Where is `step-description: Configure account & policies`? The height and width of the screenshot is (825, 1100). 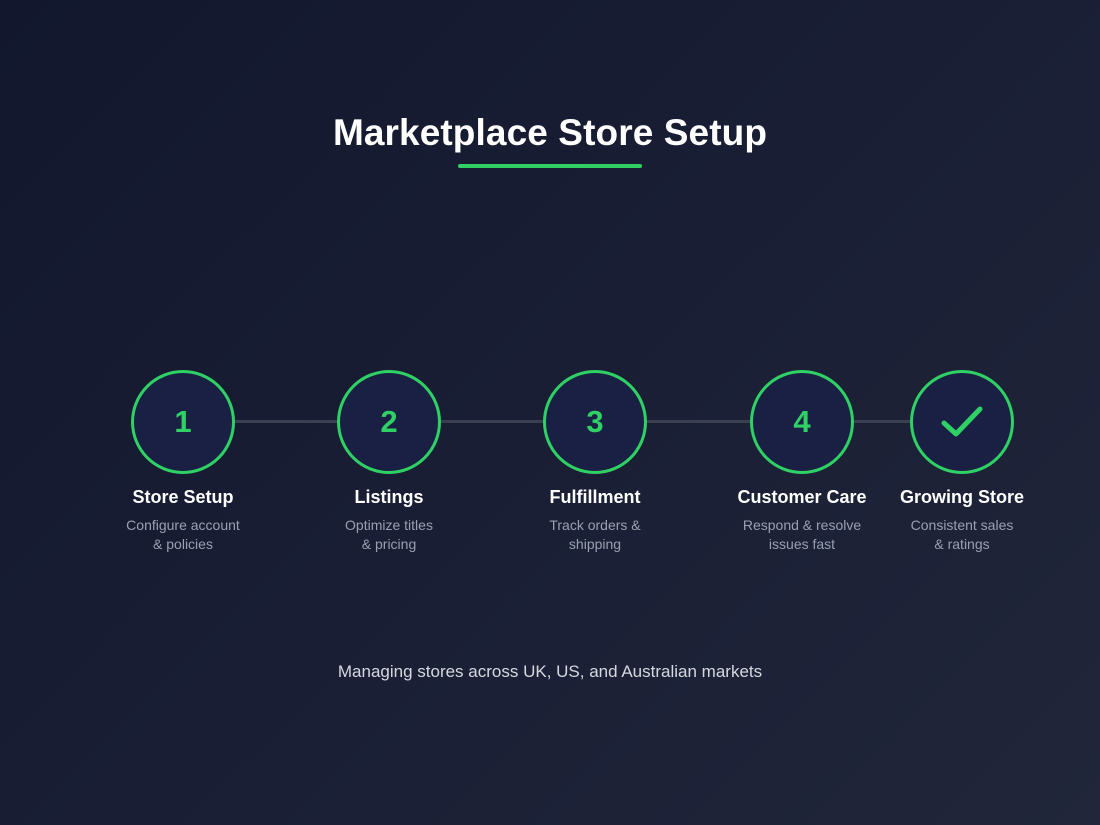 step-description: Configure account & policies is located at coordinates (183, 534).